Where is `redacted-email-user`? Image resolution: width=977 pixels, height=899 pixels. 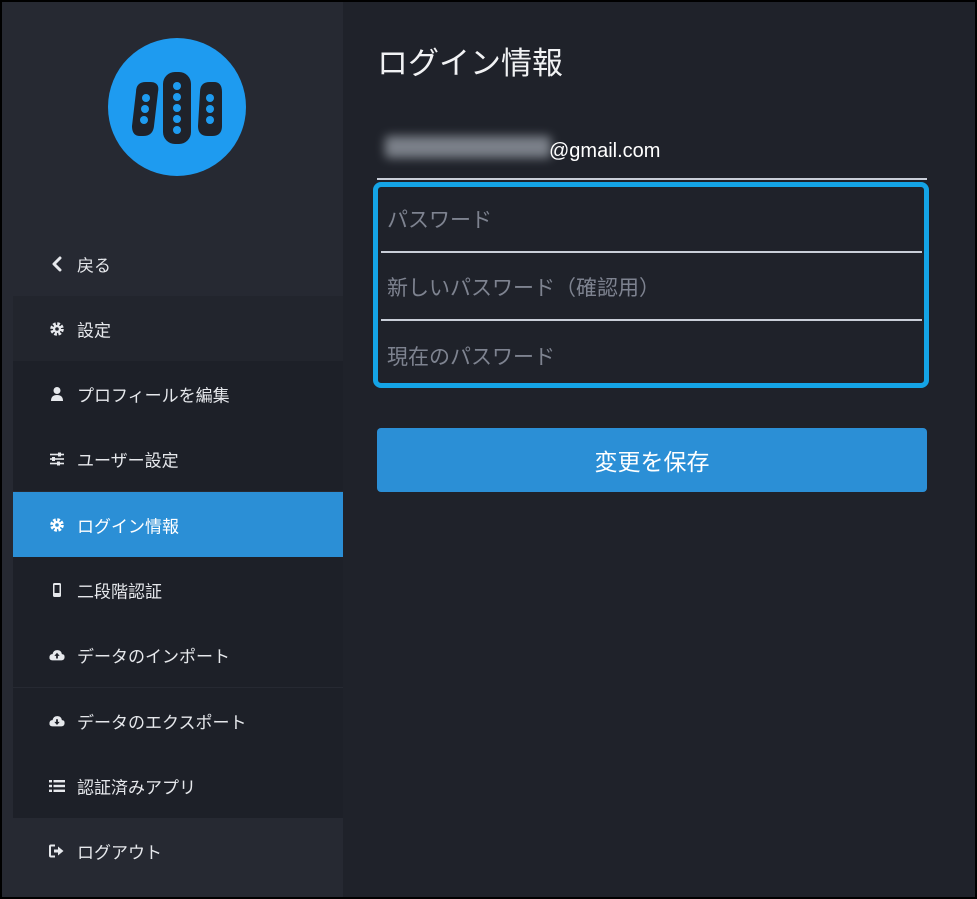
redacted-email-user is located at coordinates (468, 147).